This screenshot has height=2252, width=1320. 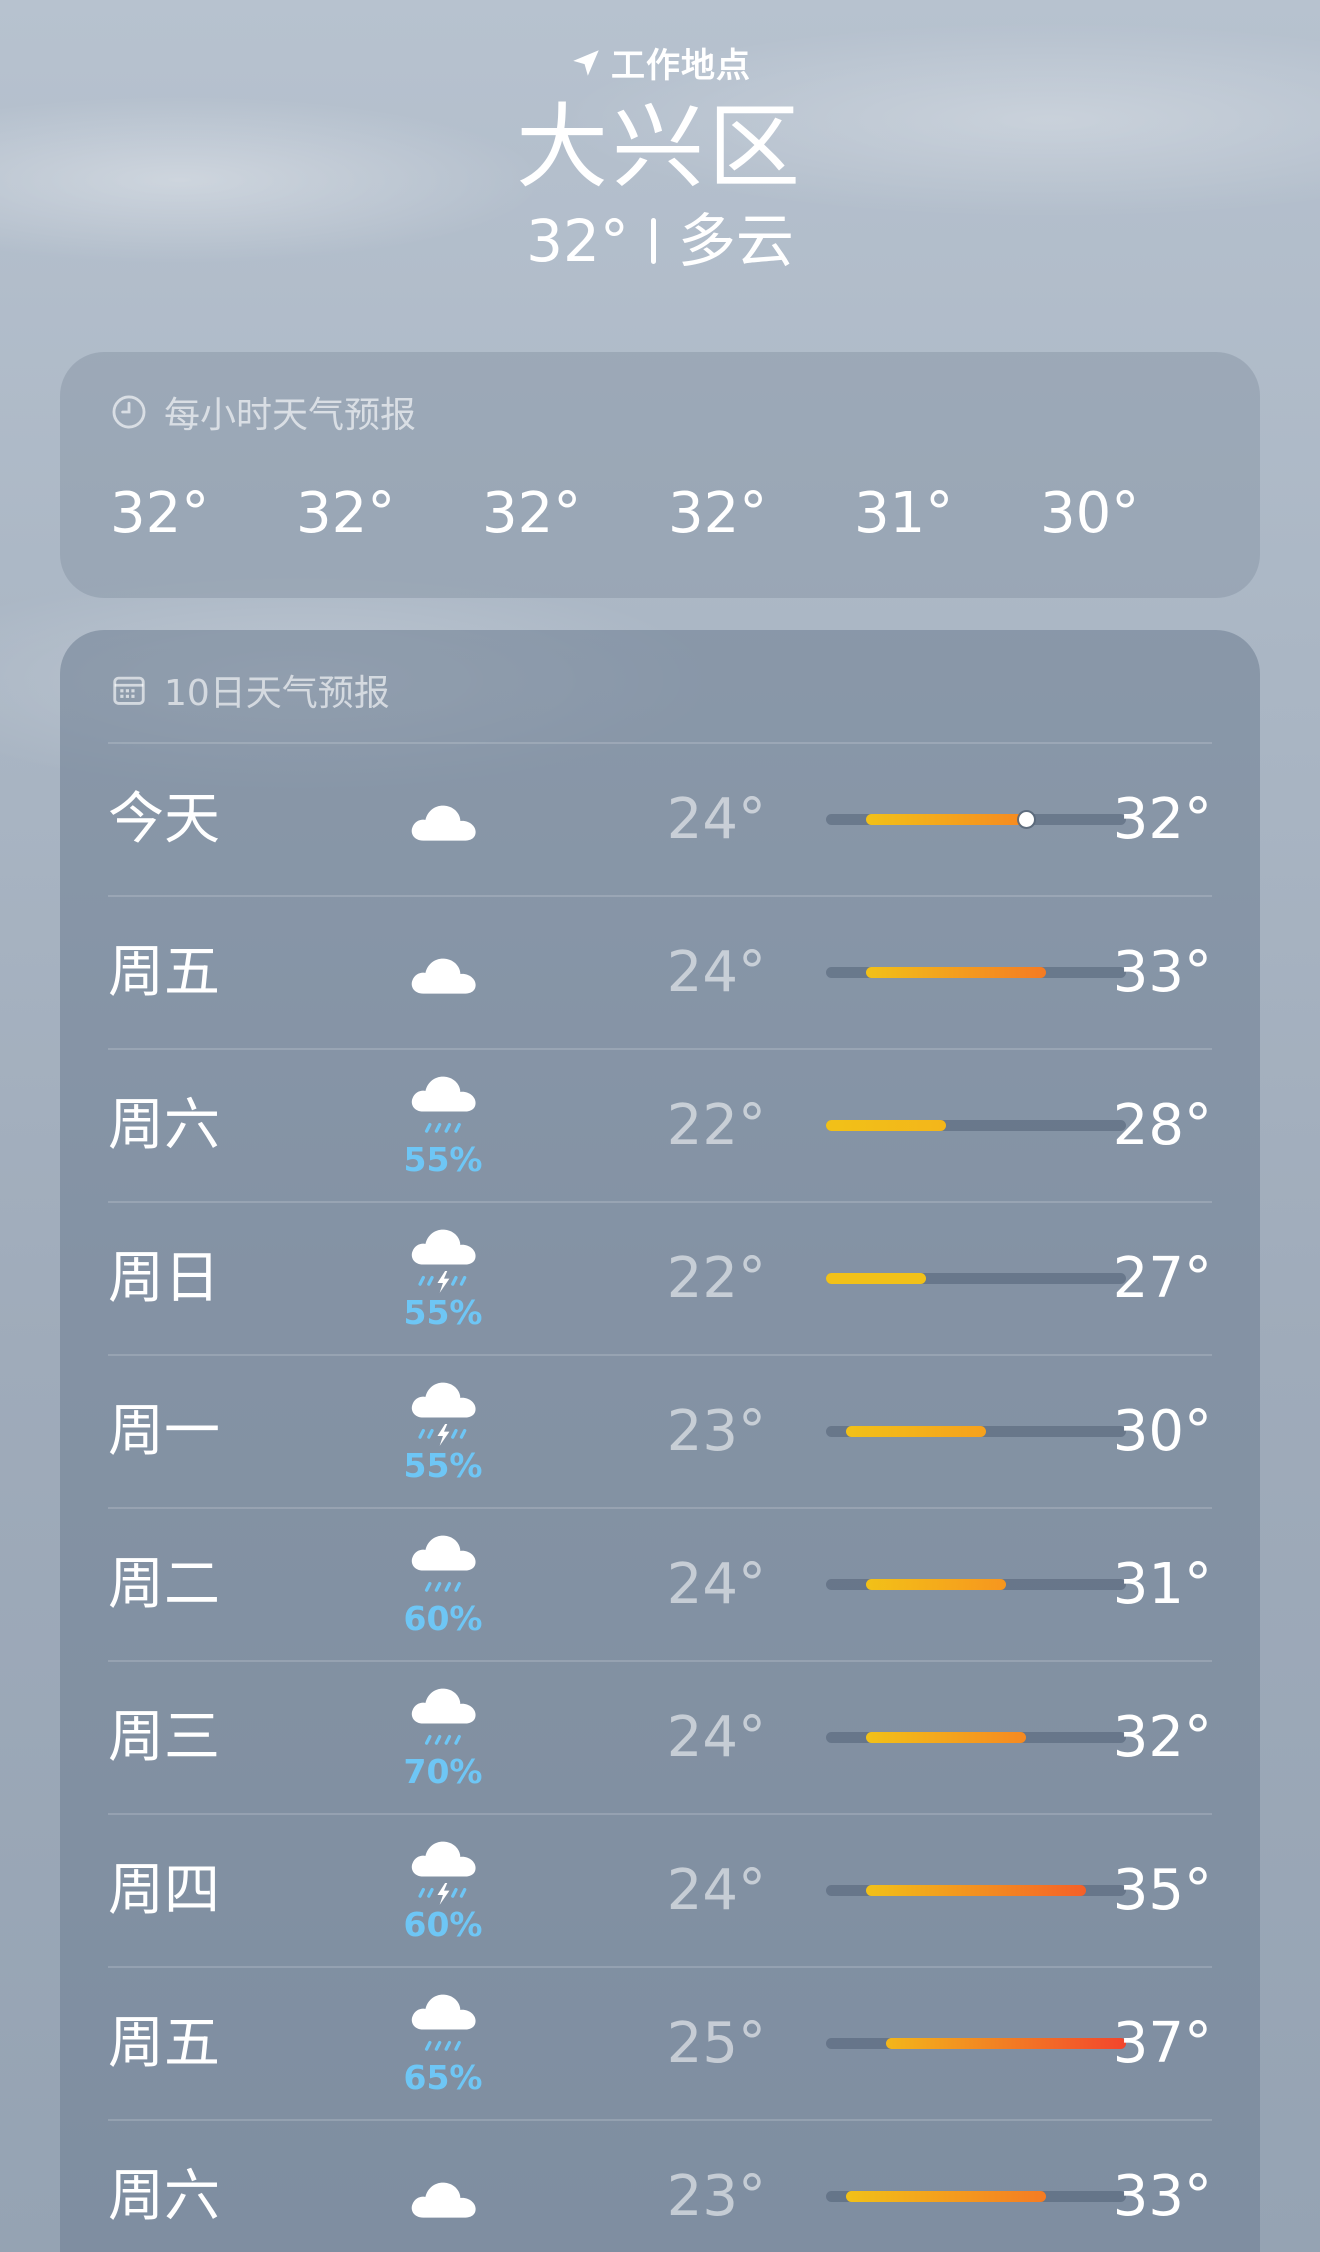 I want to click on calendar-icon, so click(x=129, y=690).